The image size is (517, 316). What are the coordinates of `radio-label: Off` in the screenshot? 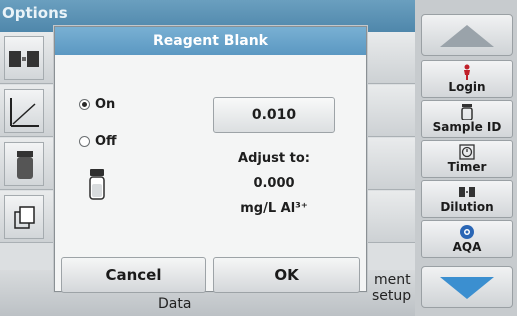 It's located at (106, 141).